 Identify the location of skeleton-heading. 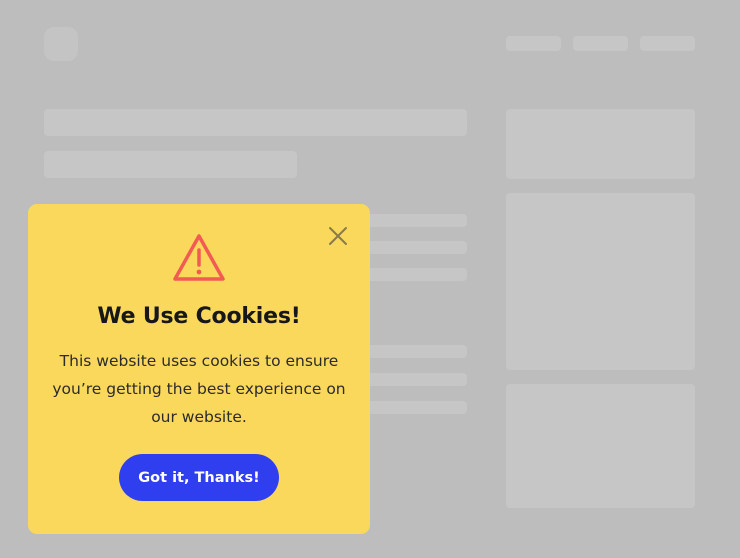
(255, 122).